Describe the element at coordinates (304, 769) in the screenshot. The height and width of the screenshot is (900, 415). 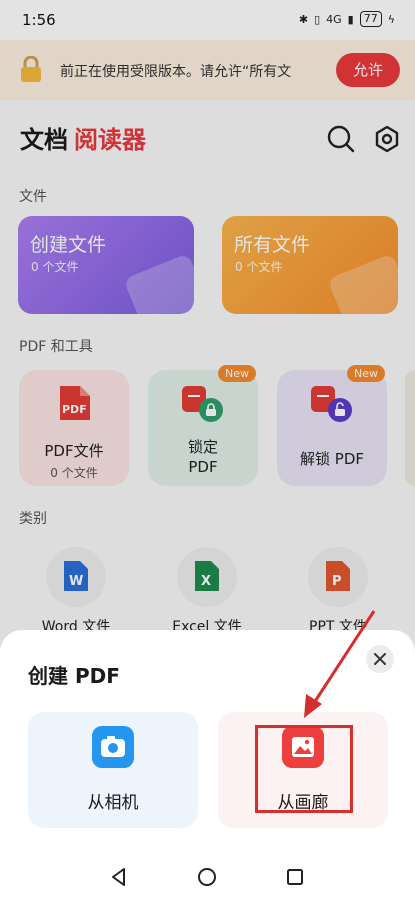
I see `highlight-box` at that location.